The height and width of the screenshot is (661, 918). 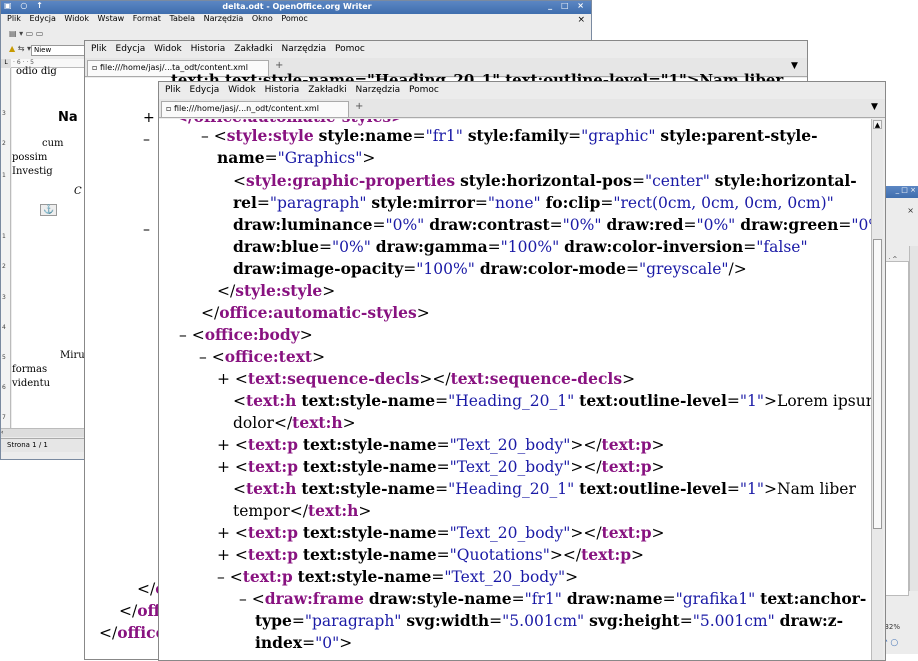 What do you see at coordinates (53, 143) in the screenshot?
I see `doc-text: cum` at bounding box center [53, 143].